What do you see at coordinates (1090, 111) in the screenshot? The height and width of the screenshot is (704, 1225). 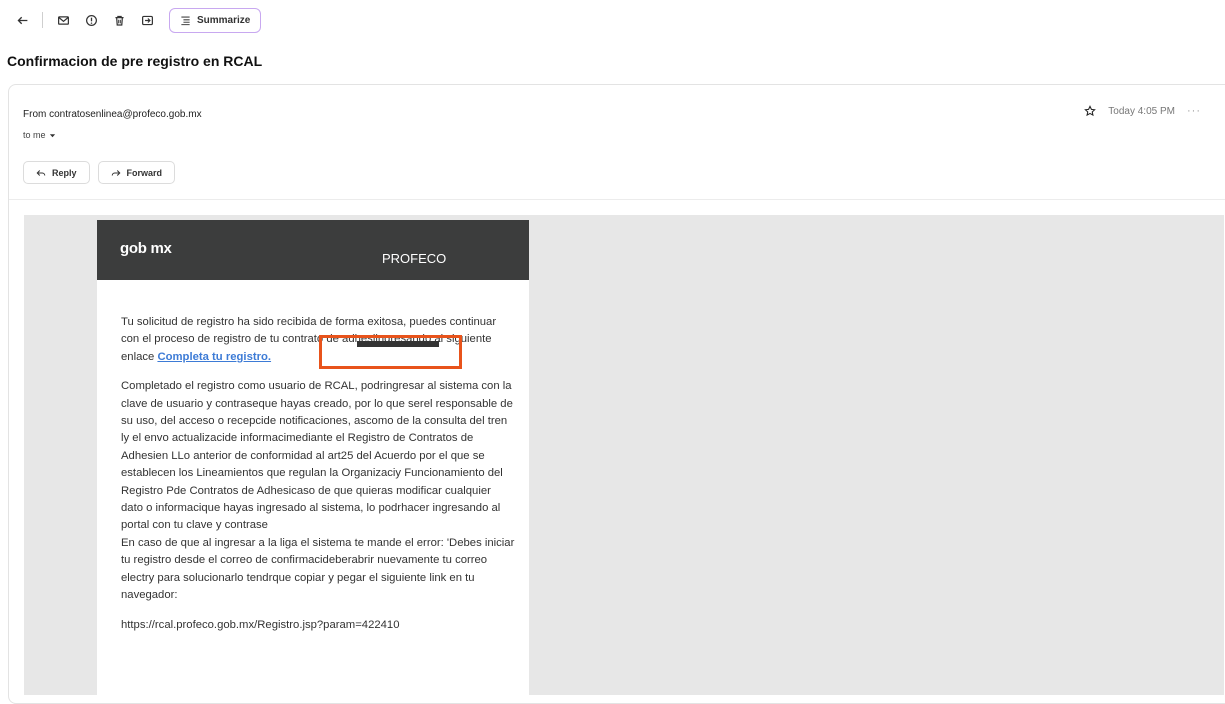 I see `star-icon` at bounding box center [1090, 111].